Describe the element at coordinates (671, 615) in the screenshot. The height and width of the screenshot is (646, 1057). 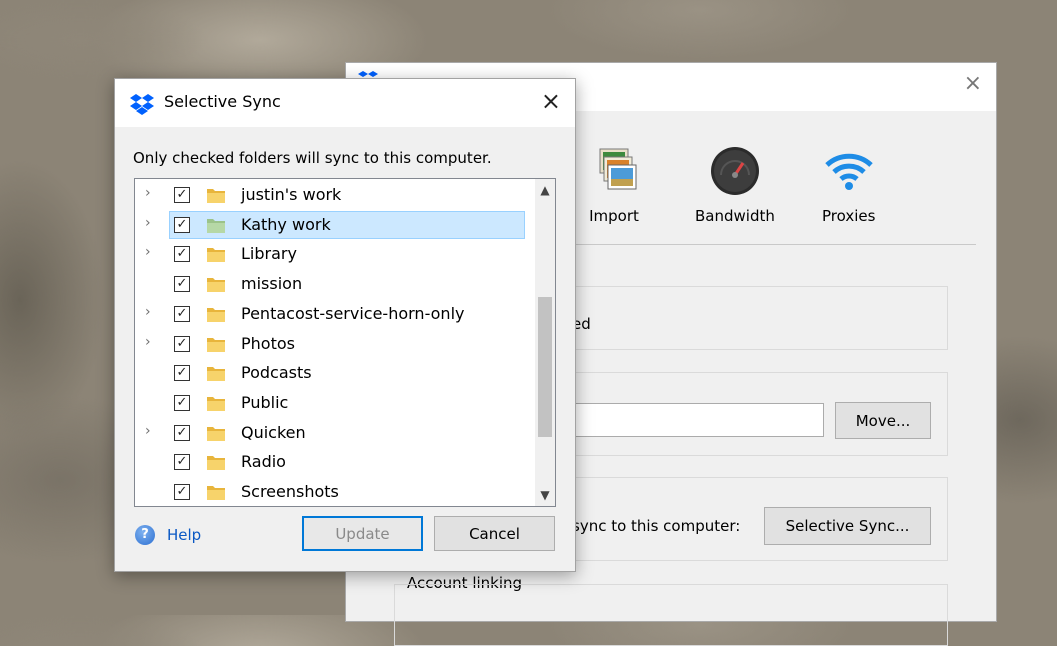
I see `account-linking-group` at that location.